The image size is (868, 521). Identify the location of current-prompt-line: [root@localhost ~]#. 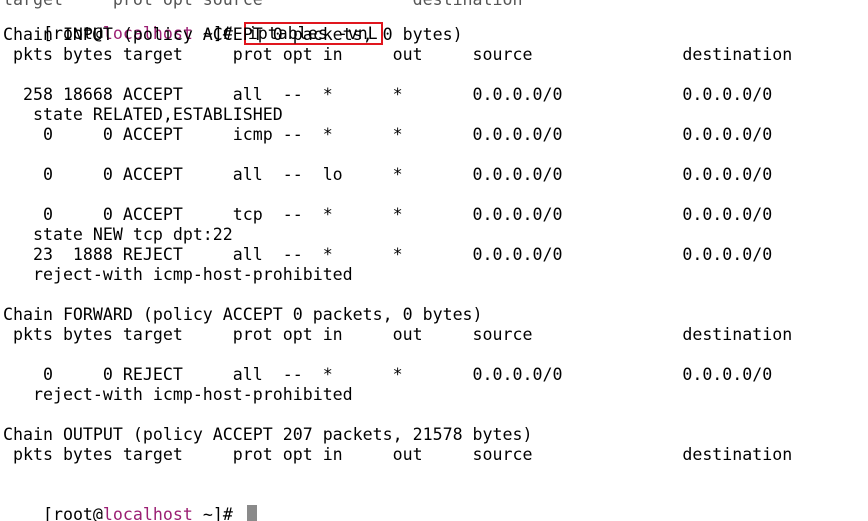
(130, 503).